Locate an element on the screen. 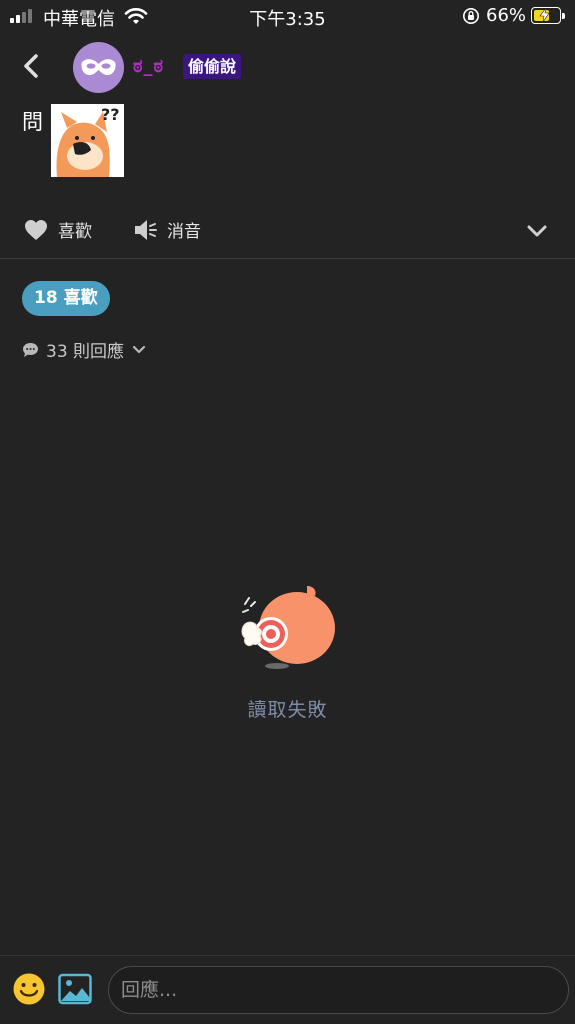  error-message: 讀取失敗 is located at coordinates (287, 710).